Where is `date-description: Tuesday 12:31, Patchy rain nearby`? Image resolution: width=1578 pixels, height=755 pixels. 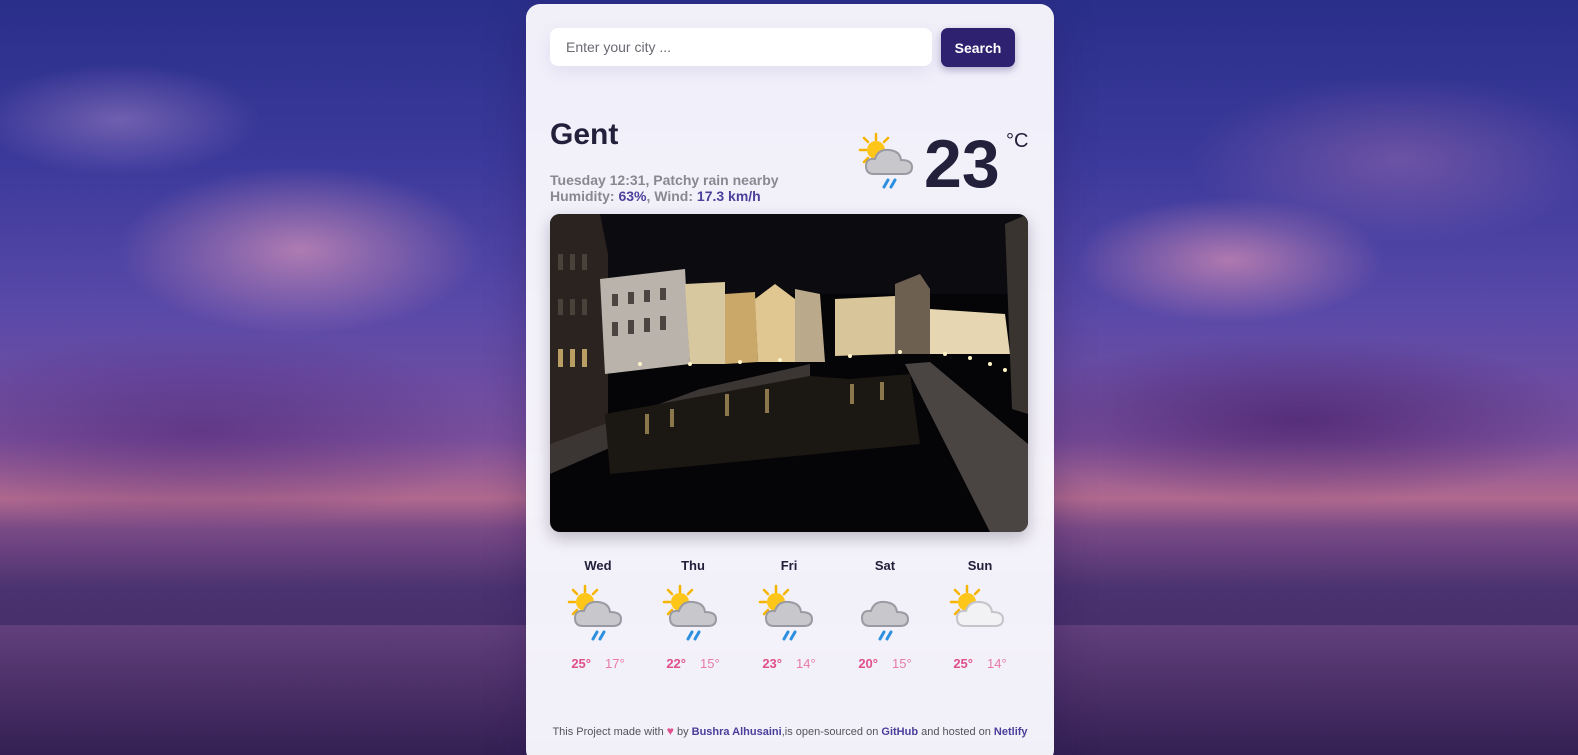
date-description: Tuesday 12:31, Patchy rain nearby is located at coordinates (664, 180).